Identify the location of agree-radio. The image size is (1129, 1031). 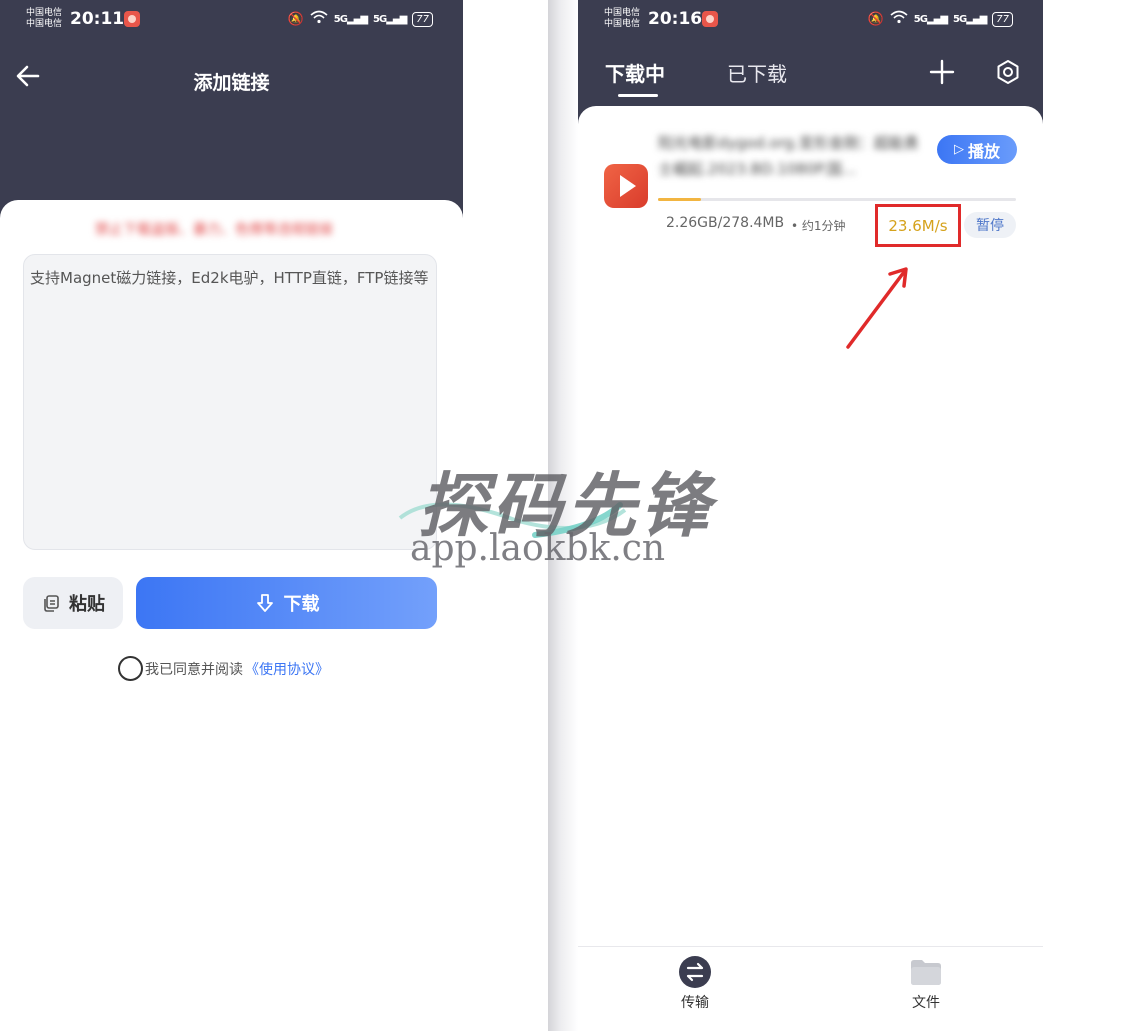
(130, 668).